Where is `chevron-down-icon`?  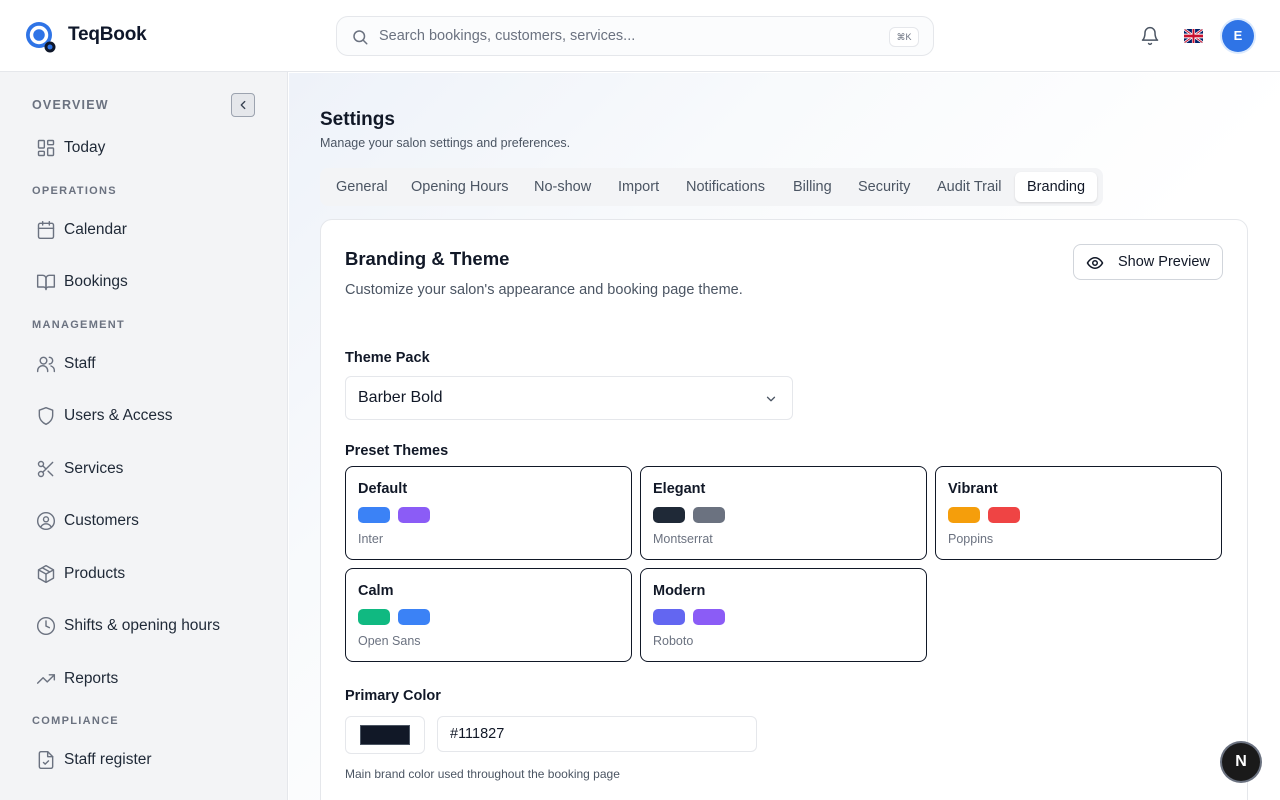 chevron-down-icon is located at coordinates (771, 399).